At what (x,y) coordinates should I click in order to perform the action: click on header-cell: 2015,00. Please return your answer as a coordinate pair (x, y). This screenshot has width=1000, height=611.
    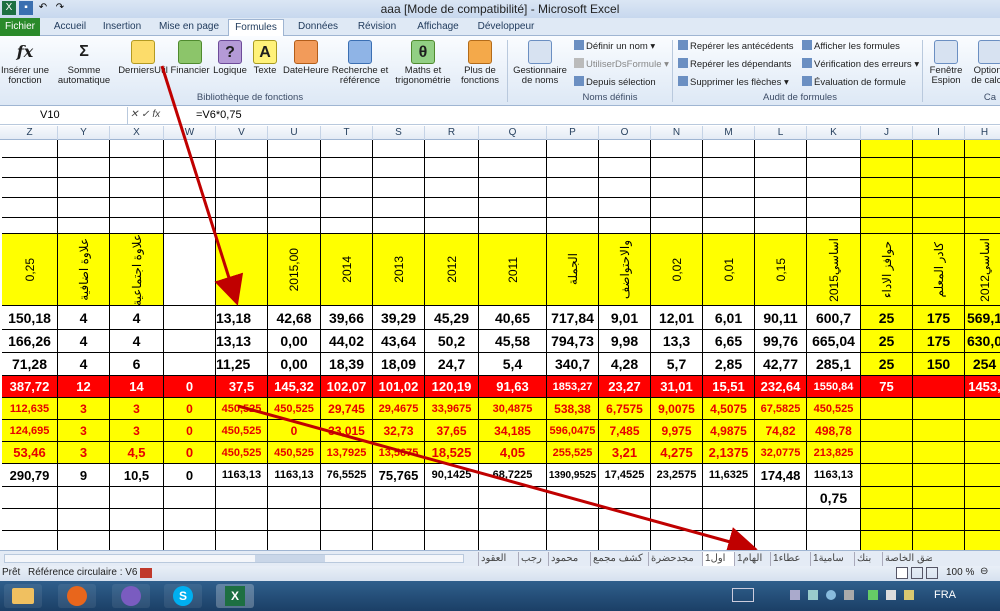
    Looking at the image, I should click on (294, 270).